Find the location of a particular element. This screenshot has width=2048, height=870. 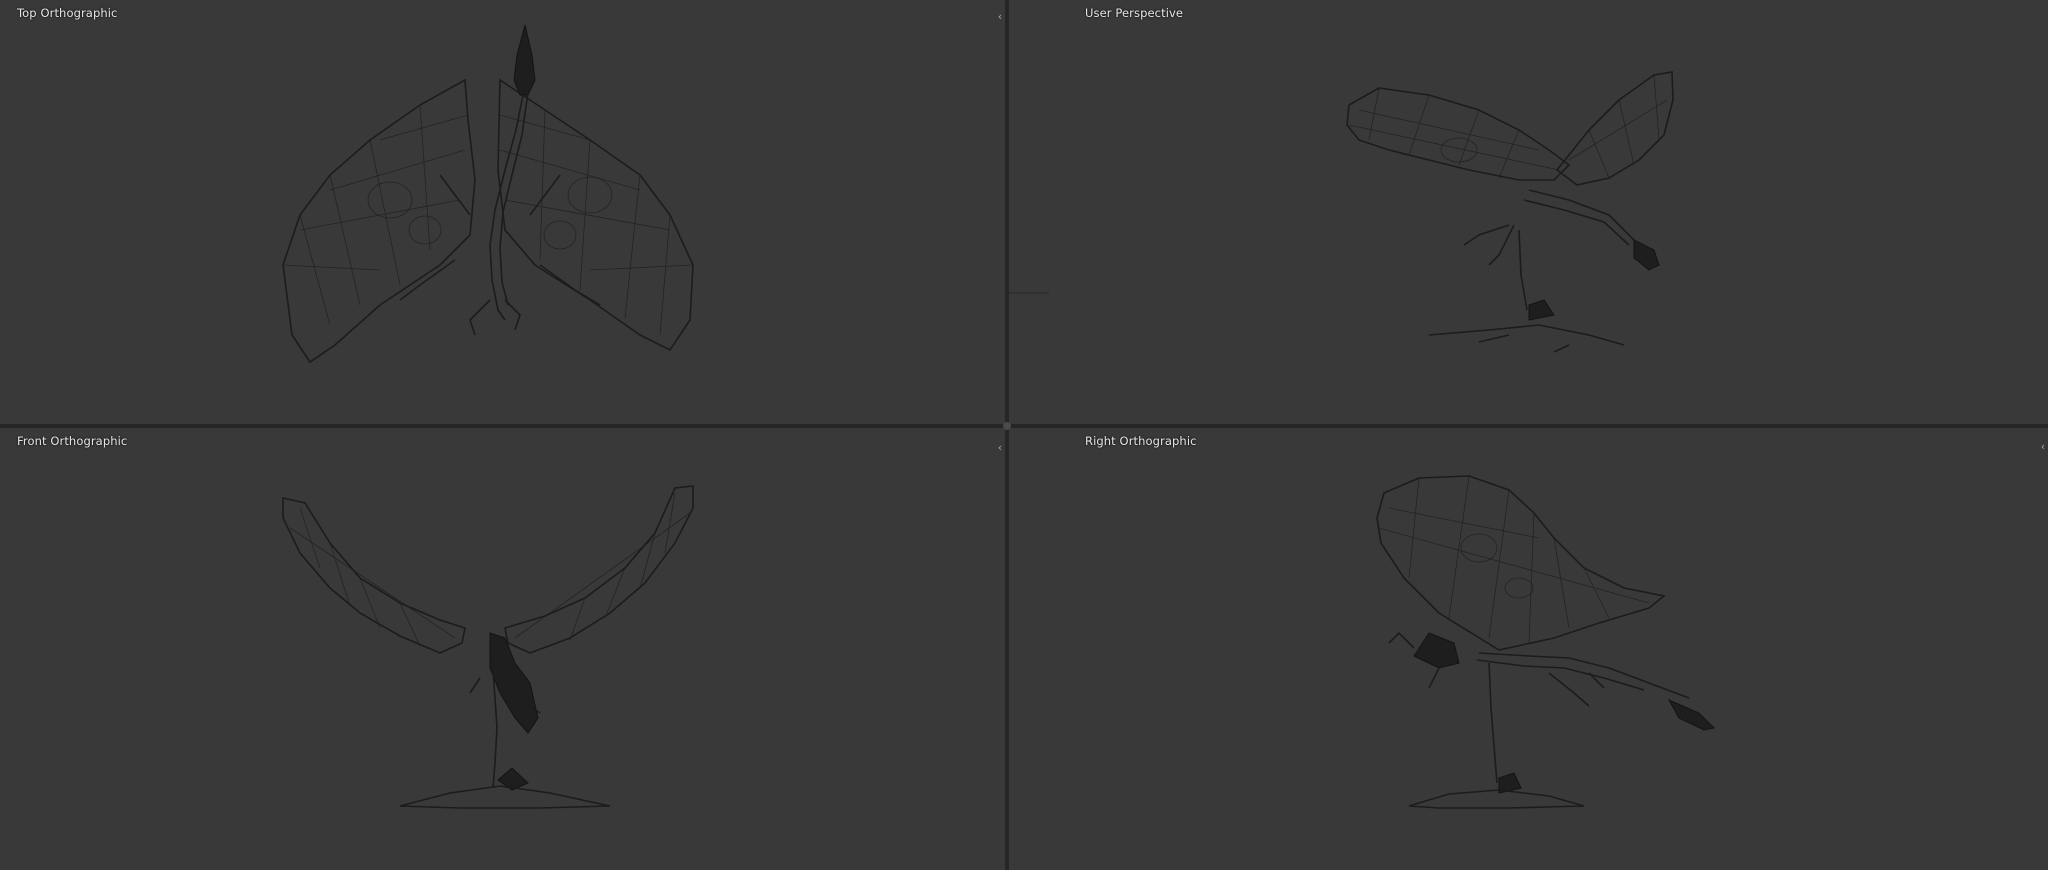

viewport-label: Front Orthographic is located at coordinates (72, 441).